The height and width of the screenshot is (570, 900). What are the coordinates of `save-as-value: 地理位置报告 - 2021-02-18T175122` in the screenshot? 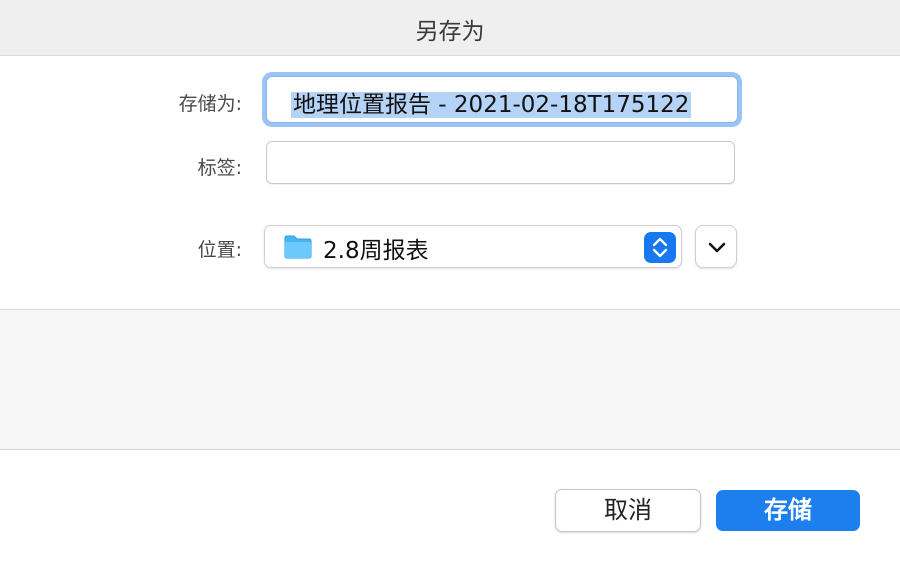 It's located at (491, 102).